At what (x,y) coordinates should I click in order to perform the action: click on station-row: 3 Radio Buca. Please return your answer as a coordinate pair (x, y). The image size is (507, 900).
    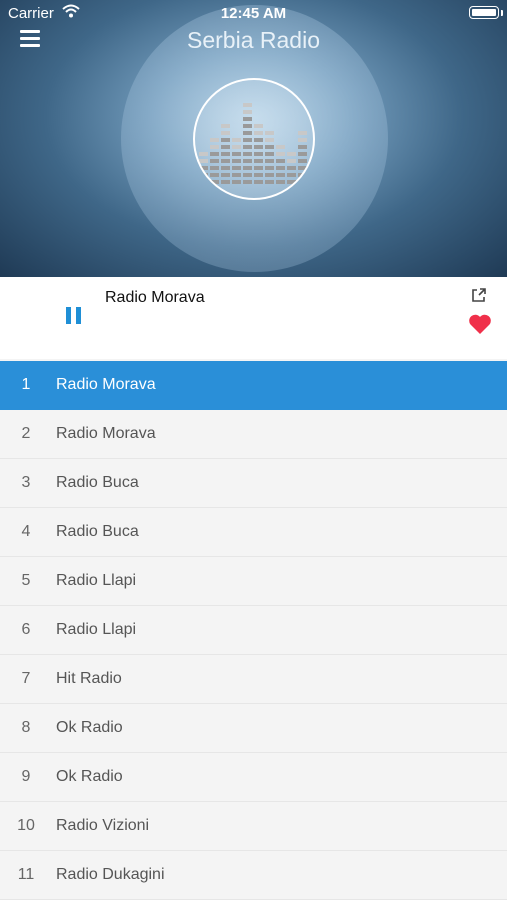
    Looking at the image, I should click on (253, 483).